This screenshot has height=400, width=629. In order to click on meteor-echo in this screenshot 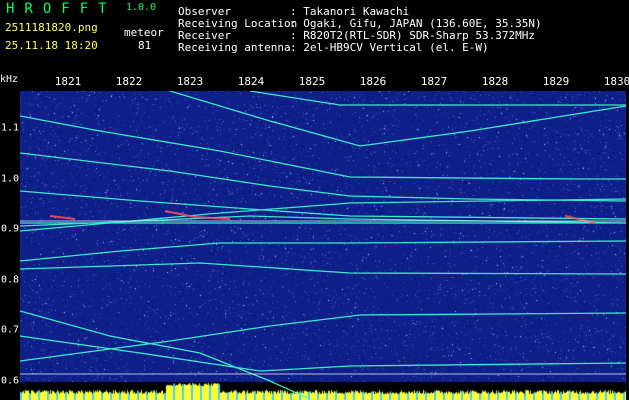, I will do `click(62, 217)`.